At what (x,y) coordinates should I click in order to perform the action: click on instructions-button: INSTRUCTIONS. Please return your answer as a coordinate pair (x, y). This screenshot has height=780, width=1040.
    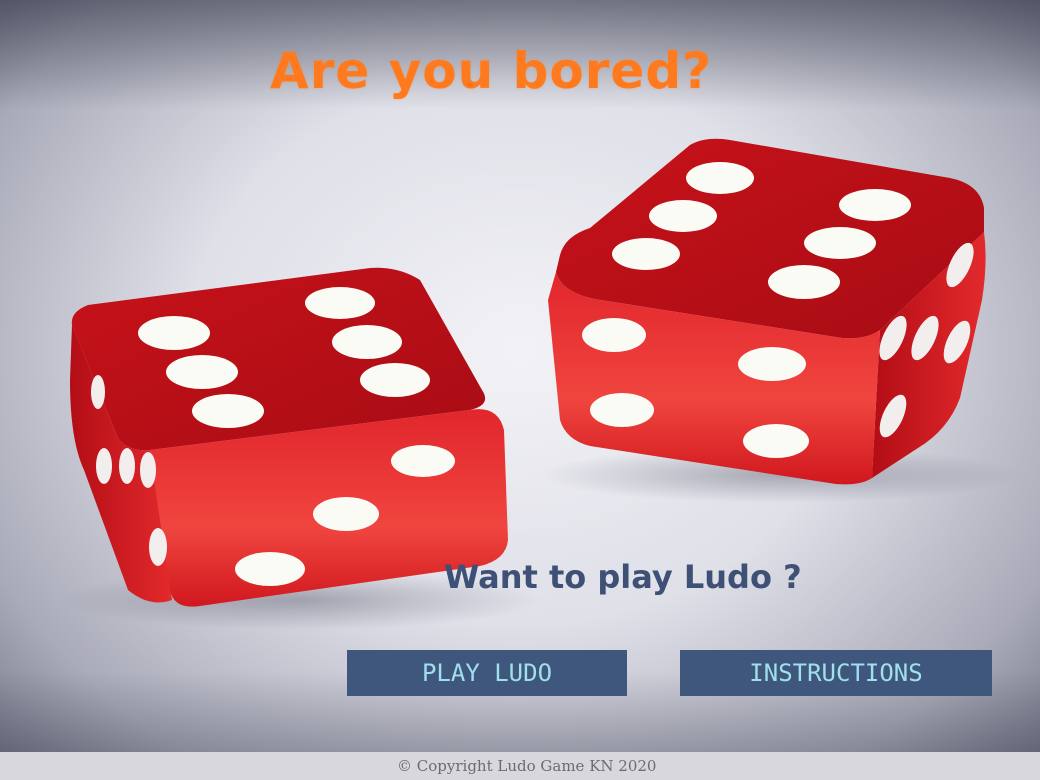
    Looking at the image, I should click on (836, 673).